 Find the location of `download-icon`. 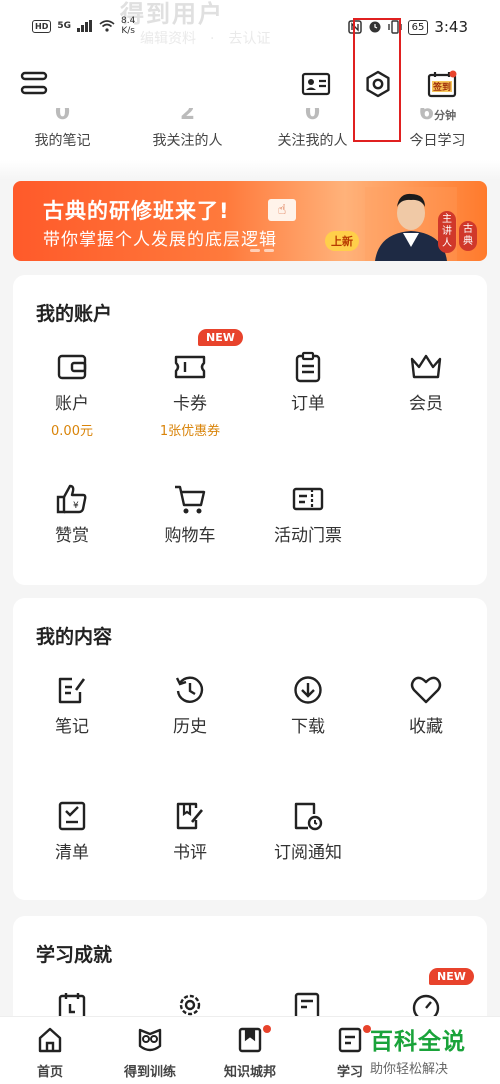

download-icon is located at coordinates (308, 690).